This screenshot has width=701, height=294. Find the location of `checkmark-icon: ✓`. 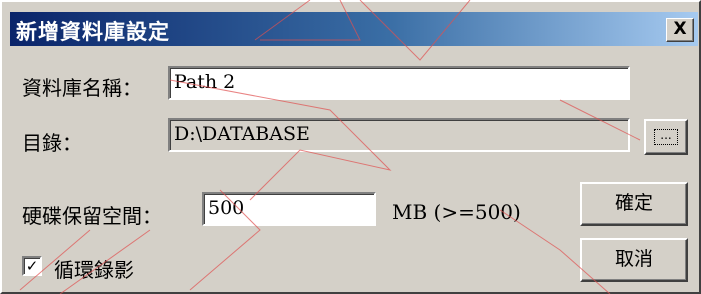

checkmark-icon: ✓ is located at coordinates (32, 266).